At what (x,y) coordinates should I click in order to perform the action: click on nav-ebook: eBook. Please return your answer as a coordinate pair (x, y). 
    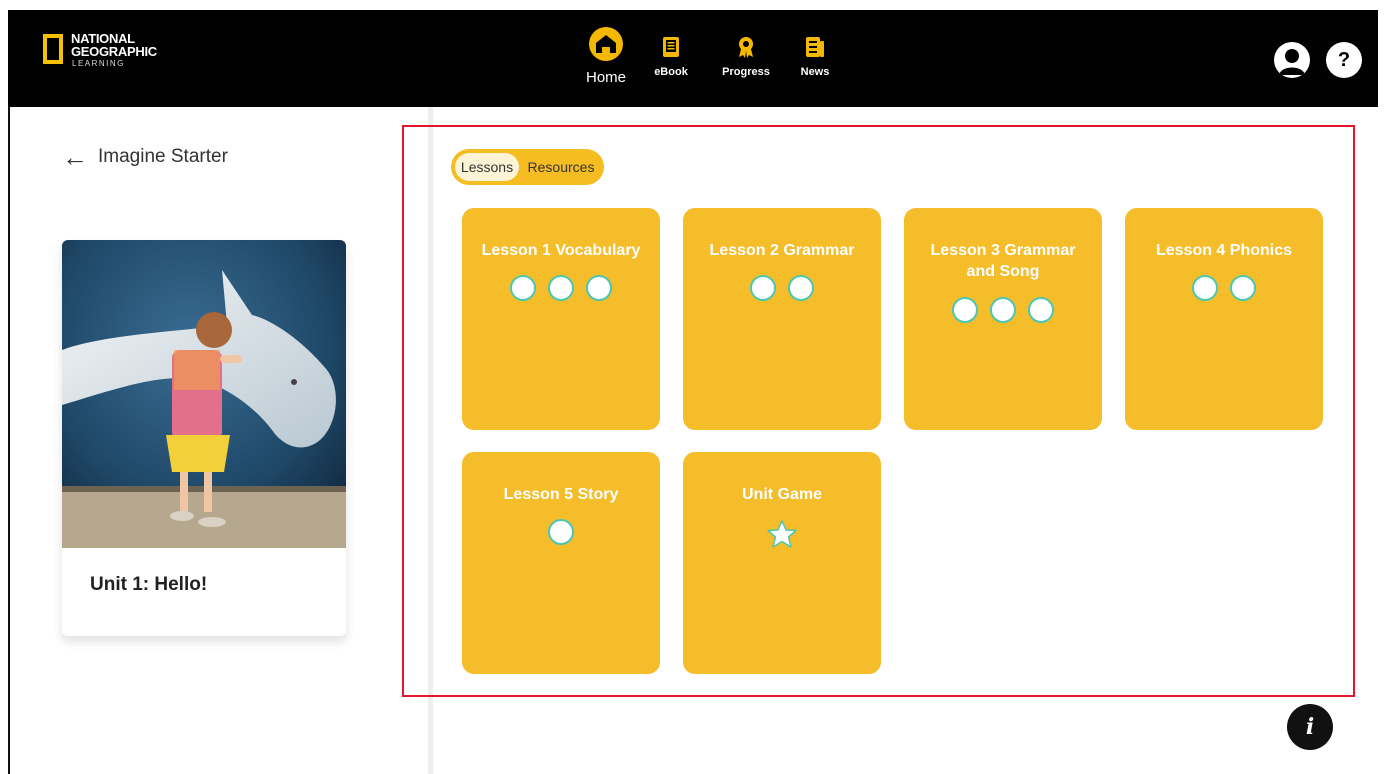
    Looking at the image, I should click on (671, 57).